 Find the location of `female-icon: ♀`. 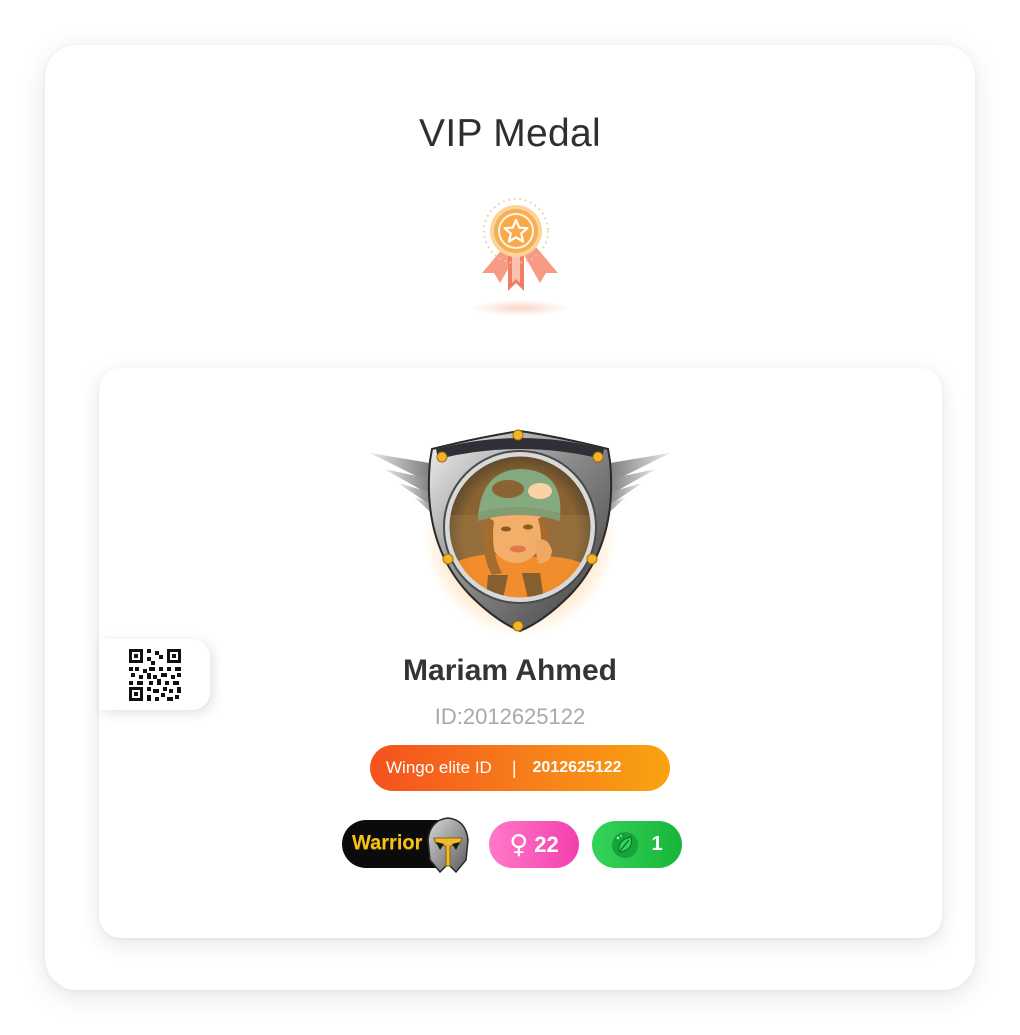

female-icon: ♀ is located at coordinates (519, 844).